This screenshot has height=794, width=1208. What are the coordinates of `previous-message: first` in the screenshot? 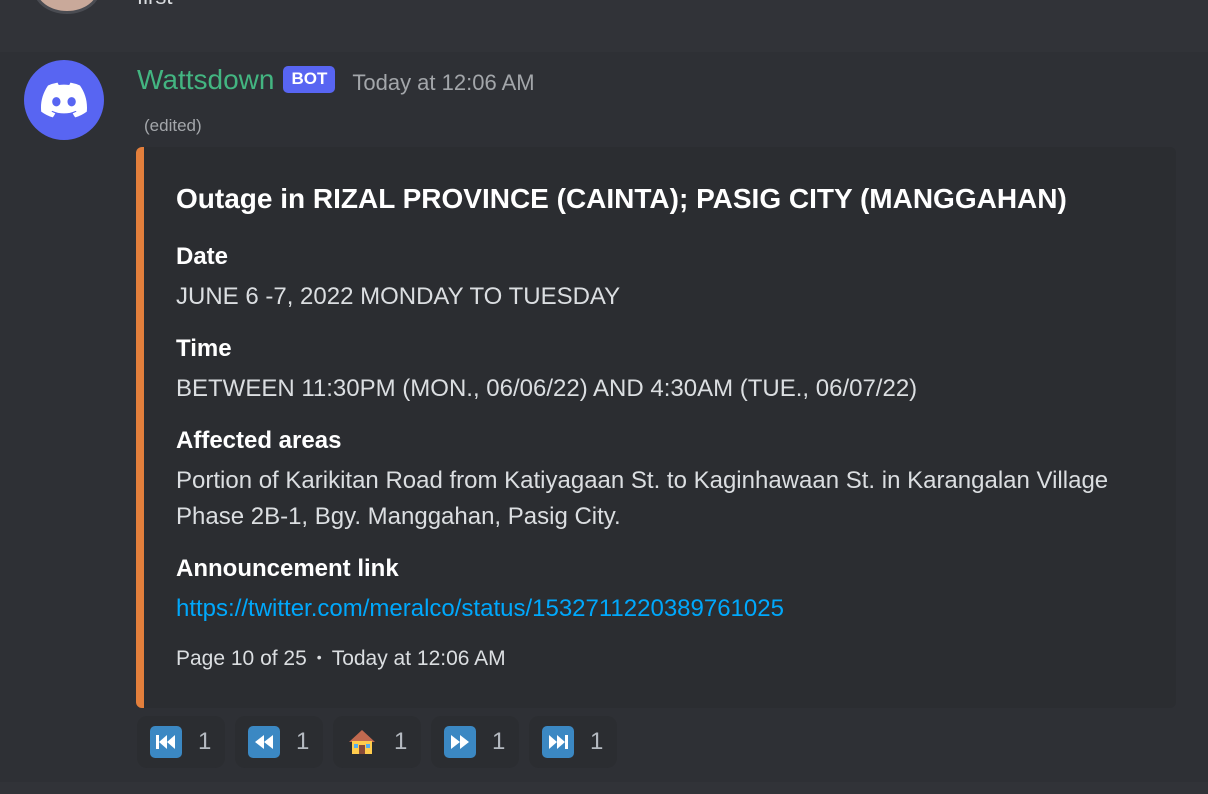 It's located at (604, 26).